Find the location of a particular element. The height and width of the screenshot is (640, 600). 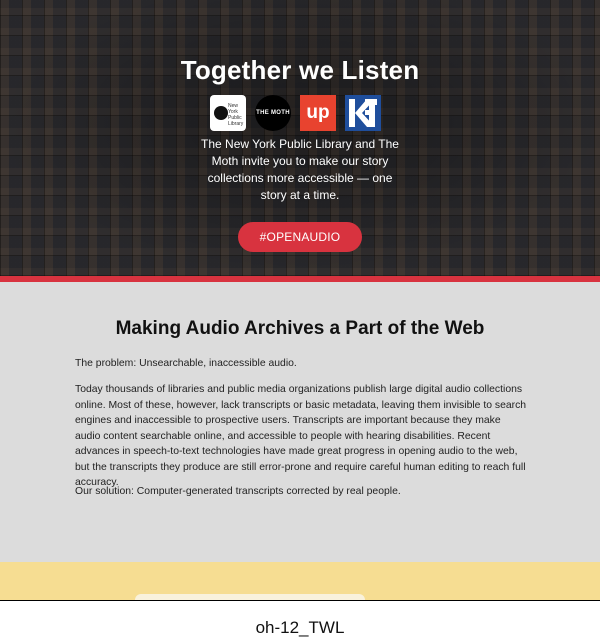

openaudio-button: #OPENAUDIO is located at coordinates (300, 237).